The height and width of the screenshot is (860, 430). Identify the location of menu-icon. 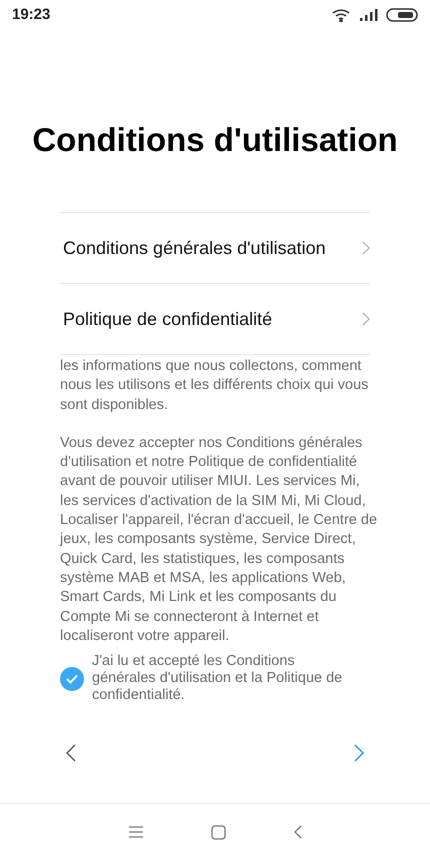
(135, 832).